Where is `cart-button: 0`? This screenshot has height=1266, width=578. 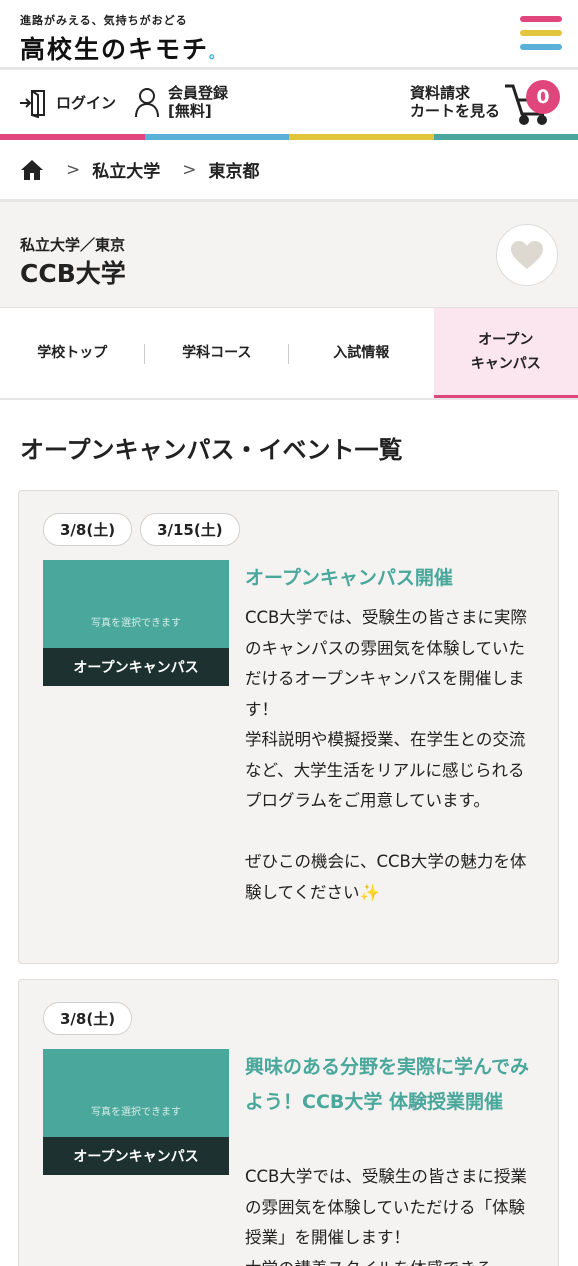
cart-button: 0 is located at coordinates (532, 103).